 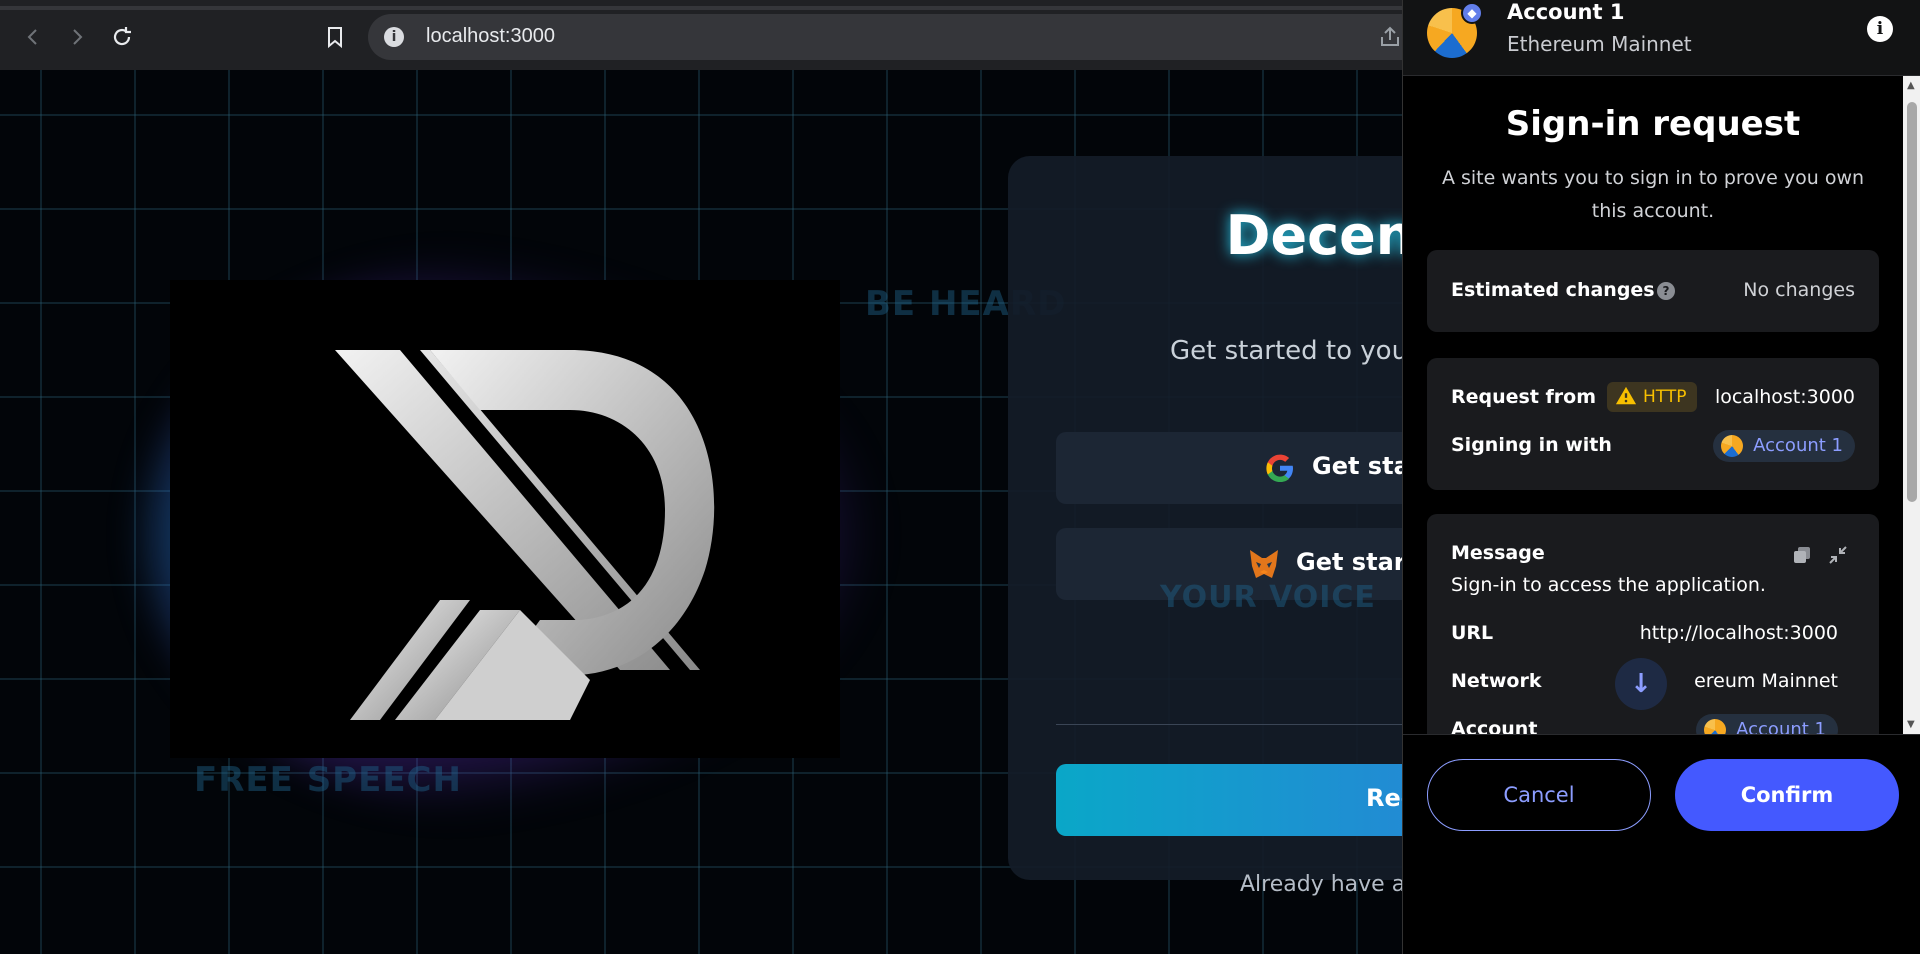 What do you see at coordinates (1784, 397) in the screenshot?
I see `request-from-value: localhost:3000` at bounding box center [1784, 397].